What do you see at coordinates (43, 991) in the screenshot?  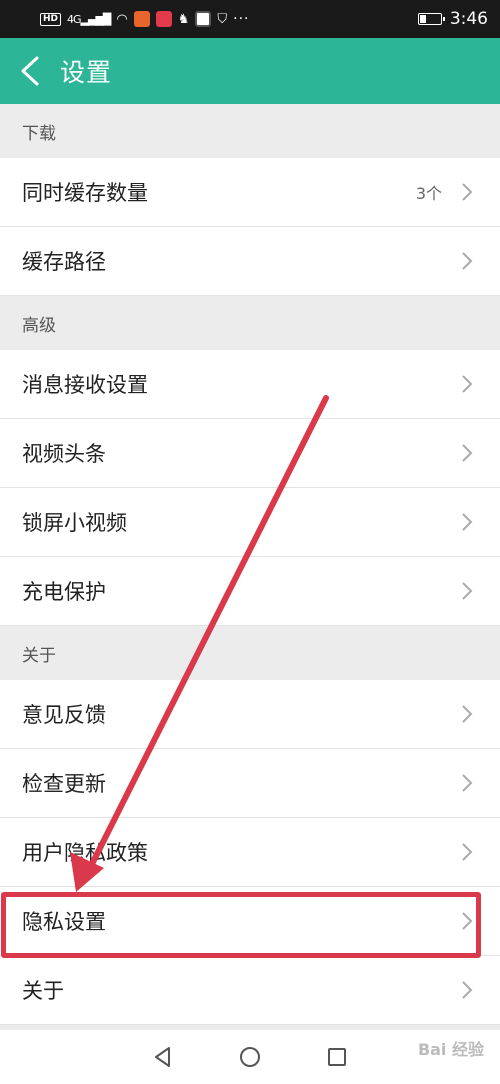 I see `setting-label: 关于` at bounding box center [43, 991].